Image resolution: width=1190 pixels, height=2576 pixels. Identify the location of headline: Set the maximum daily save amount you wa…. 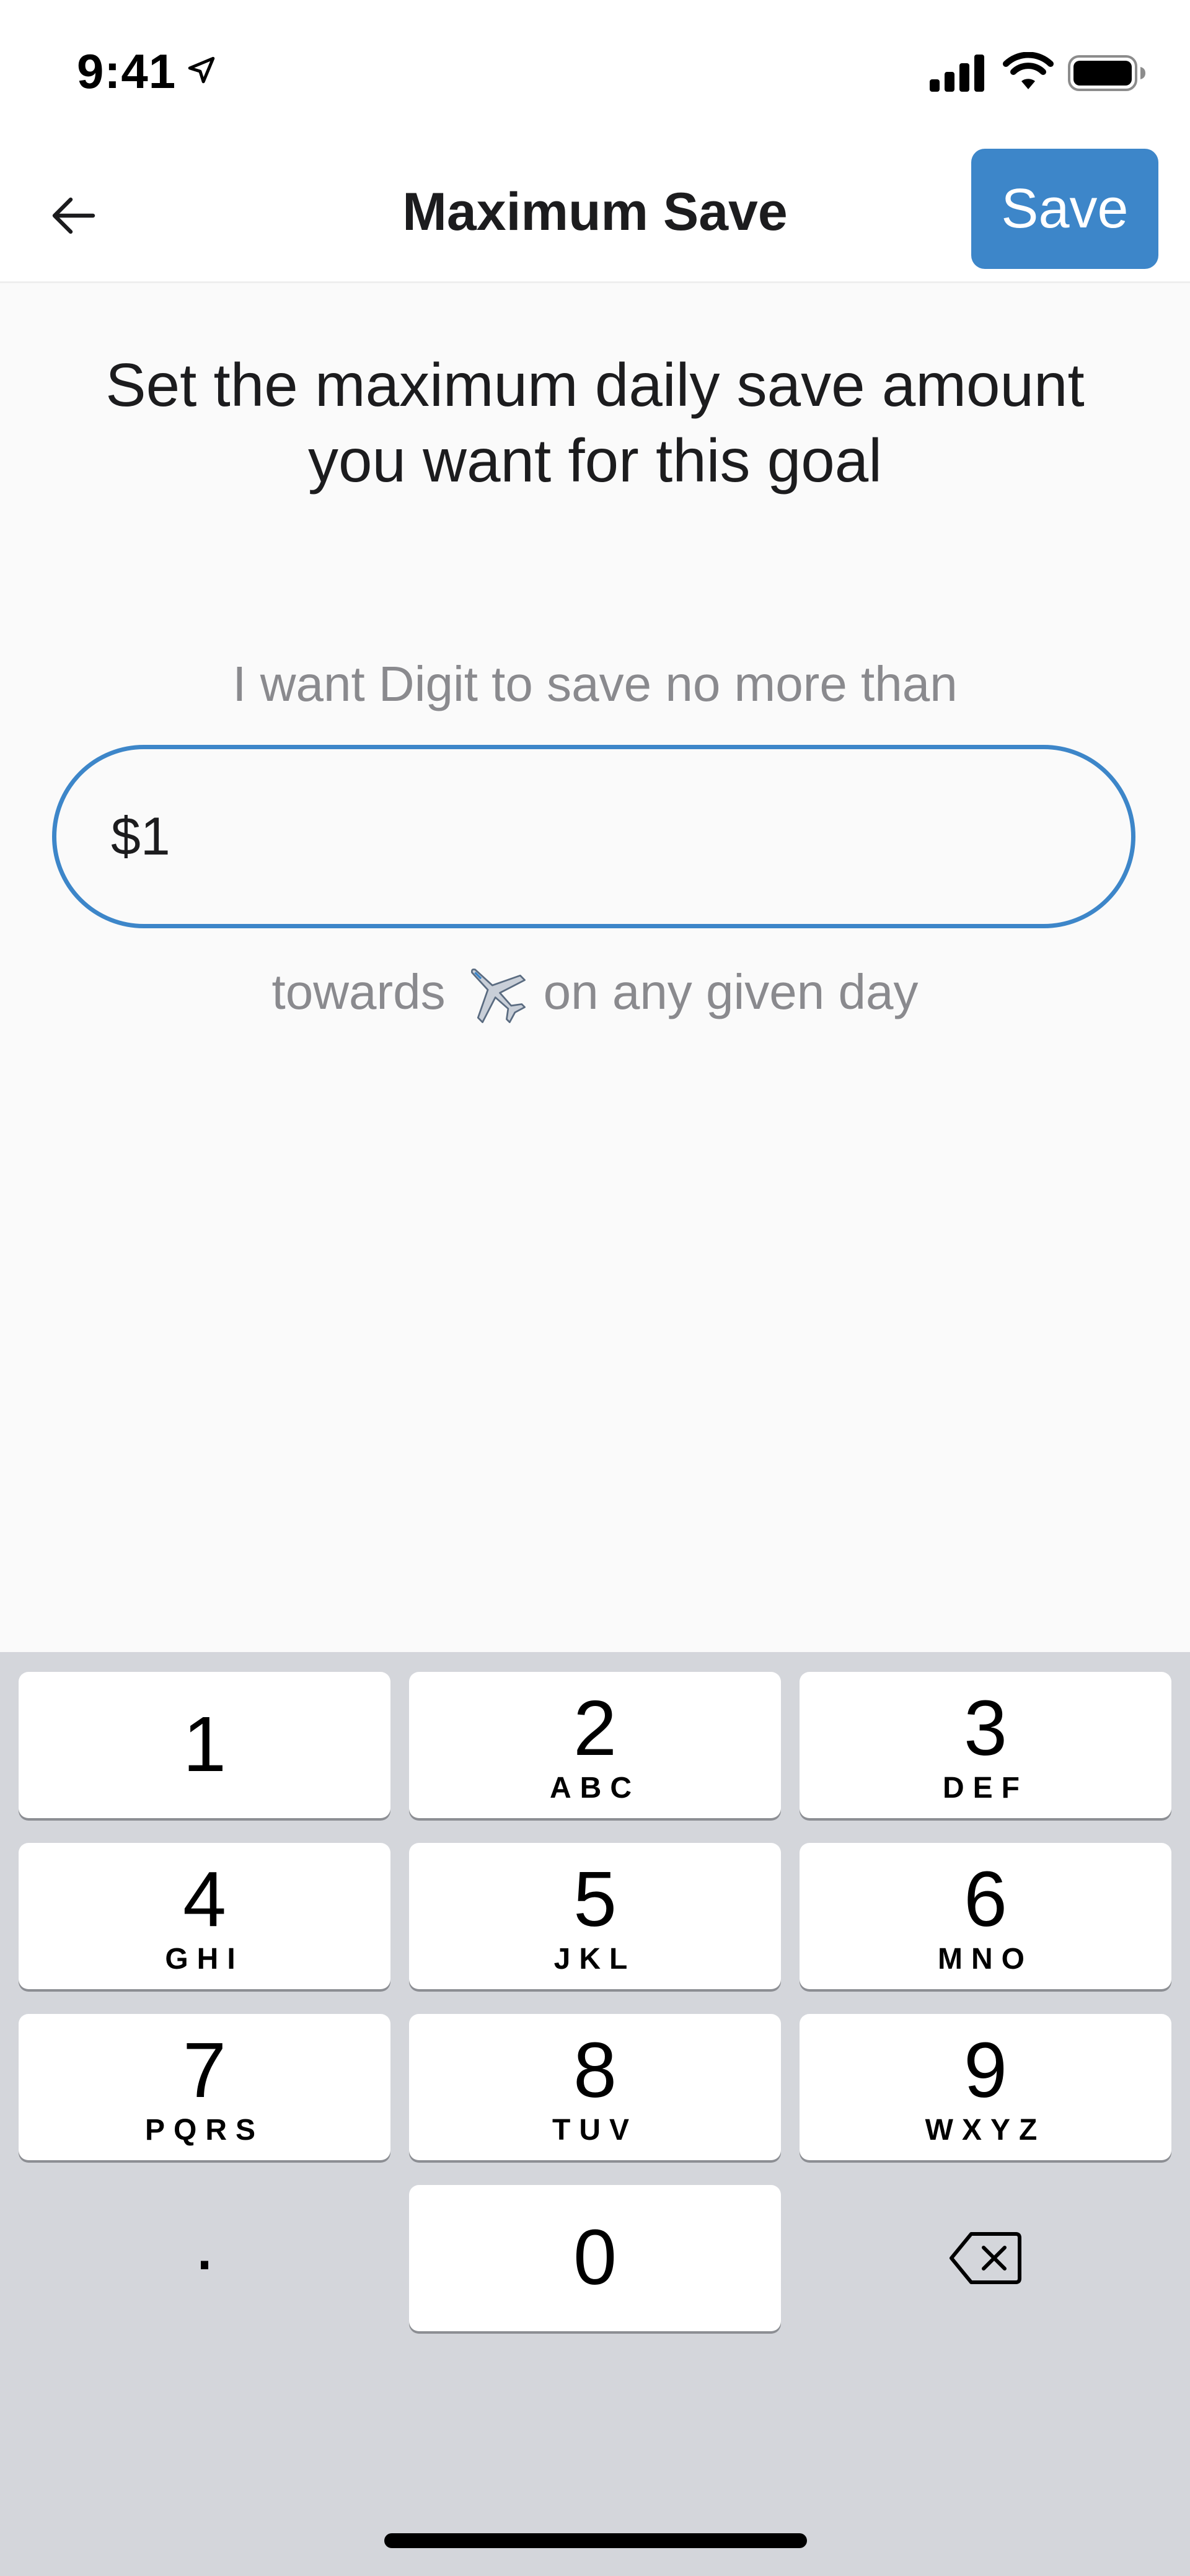
(595, 423).